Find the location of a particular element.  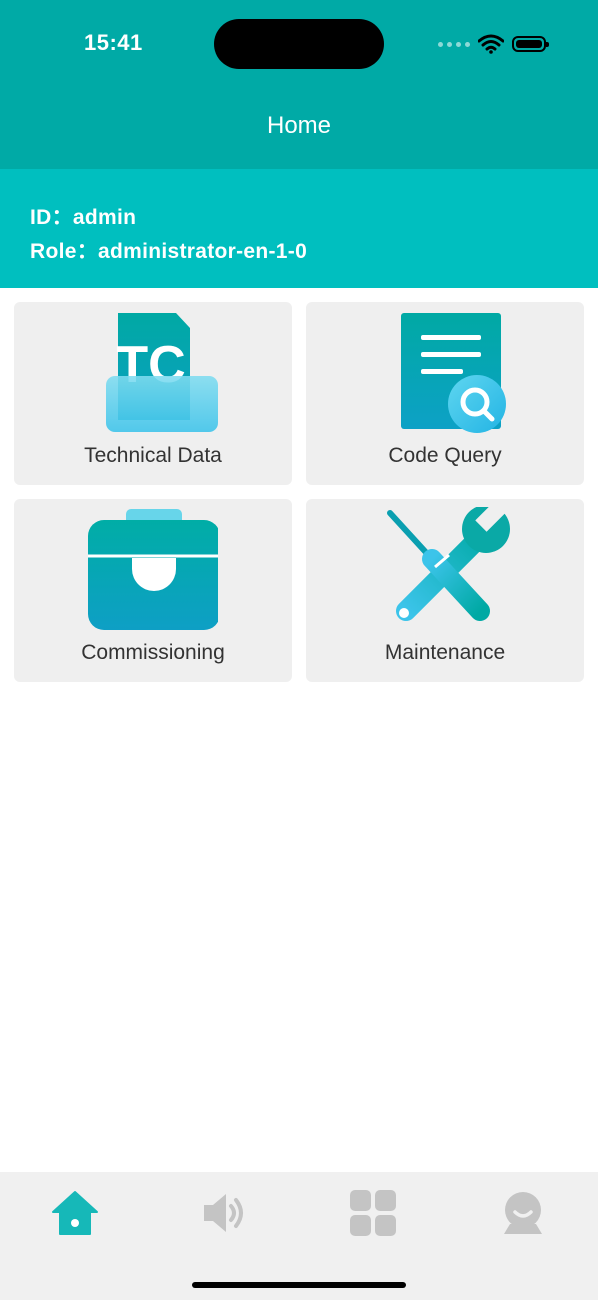

home-indicator is located at coordinates (299, 1285).